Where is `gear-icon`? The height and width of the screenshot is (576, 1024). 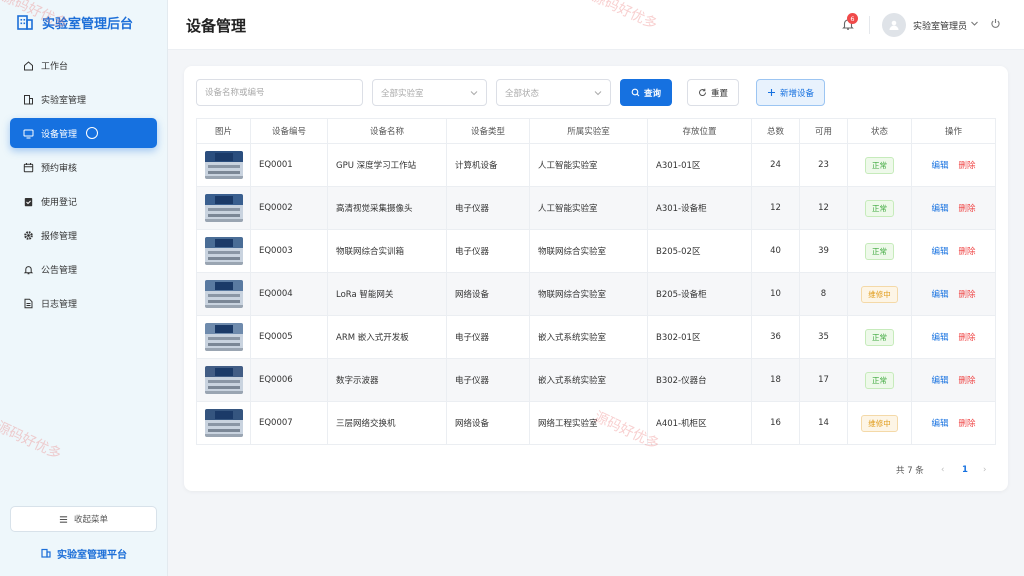 gear-icon is located at coordinates (28, 235).